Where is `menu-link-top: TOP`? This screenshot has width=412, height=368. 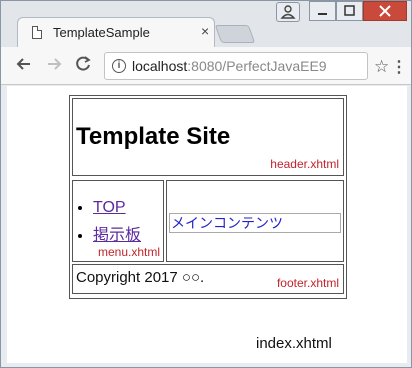
menu-link-top: TOP is located at coordinates (109, 207).